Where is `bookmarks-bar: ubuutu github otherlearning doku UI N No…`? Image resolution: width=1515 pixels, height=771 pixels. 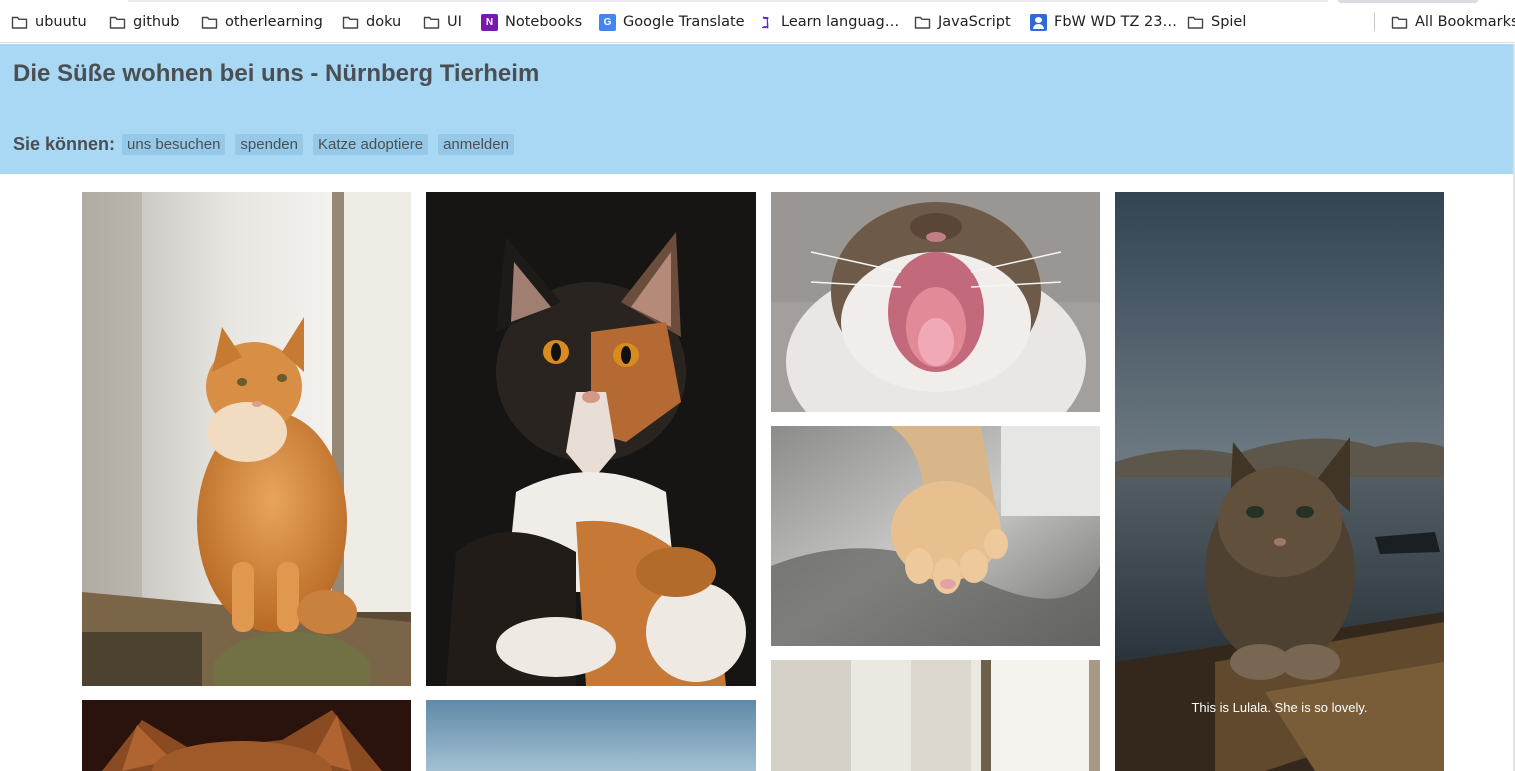 bookmarks-bar: ubuutu github otherlearning doku UI N No… is located at coordinates (757, 21).